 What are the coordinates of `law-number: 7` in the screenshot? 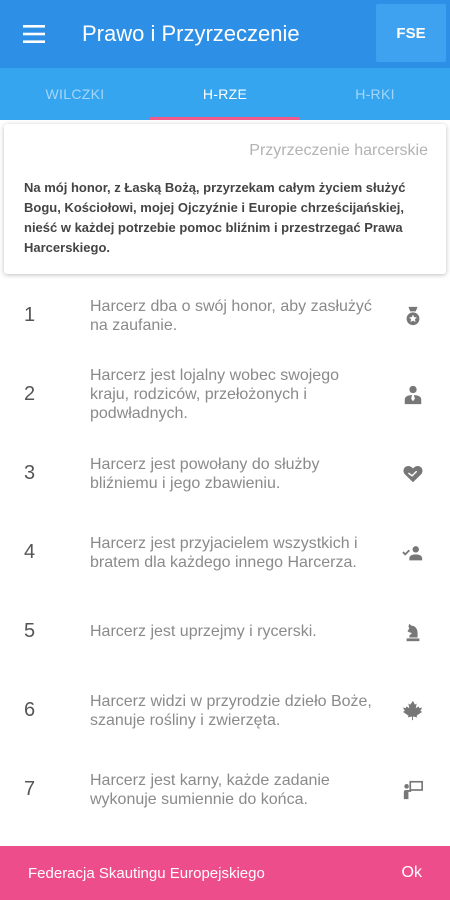 It's located at (30, 789).